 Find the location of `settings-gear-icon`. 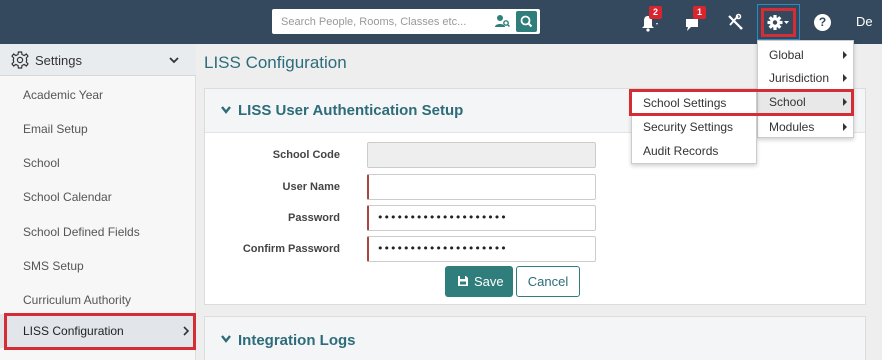

settings-gear-icon is located at coordinates (20, 60).